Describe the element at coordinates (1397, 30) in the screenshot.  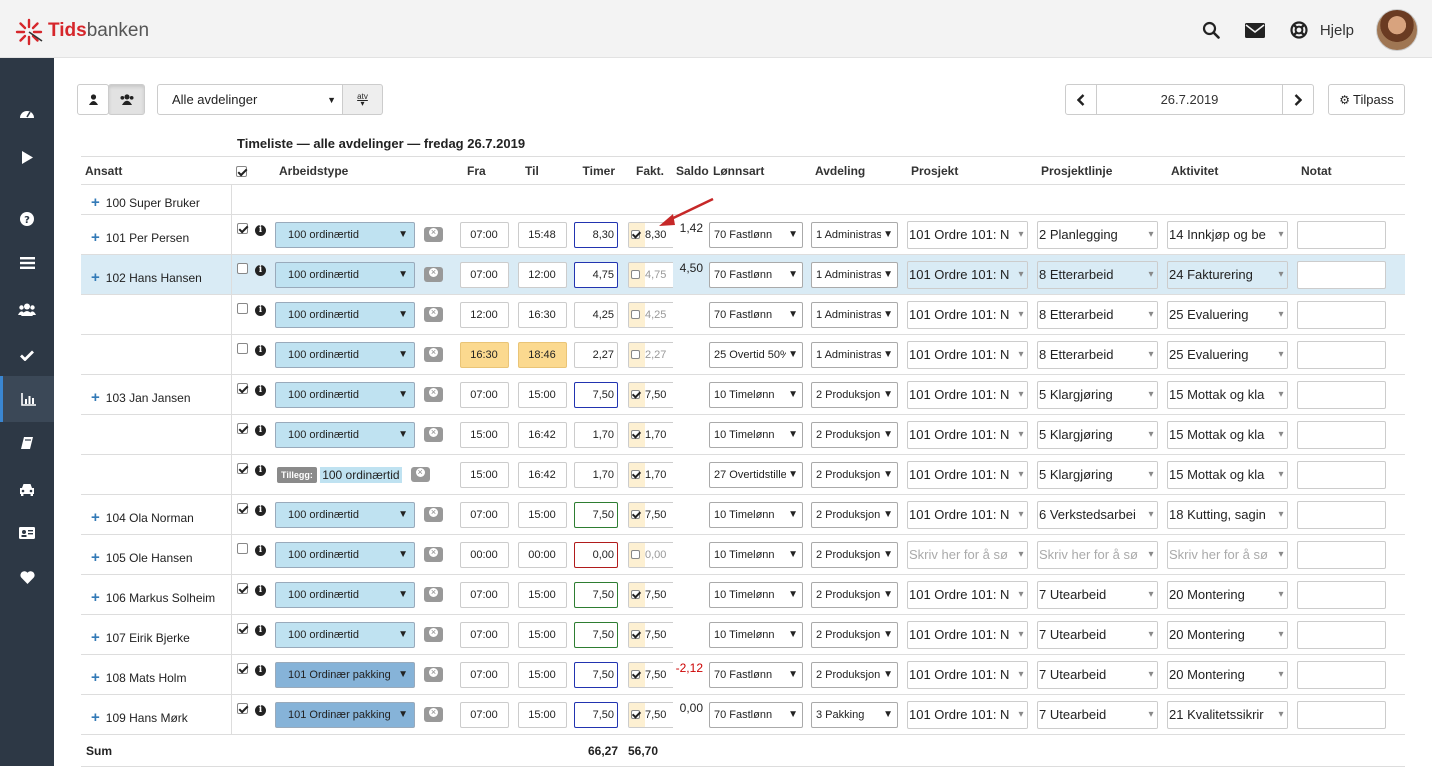
I see `avatar` at that location.